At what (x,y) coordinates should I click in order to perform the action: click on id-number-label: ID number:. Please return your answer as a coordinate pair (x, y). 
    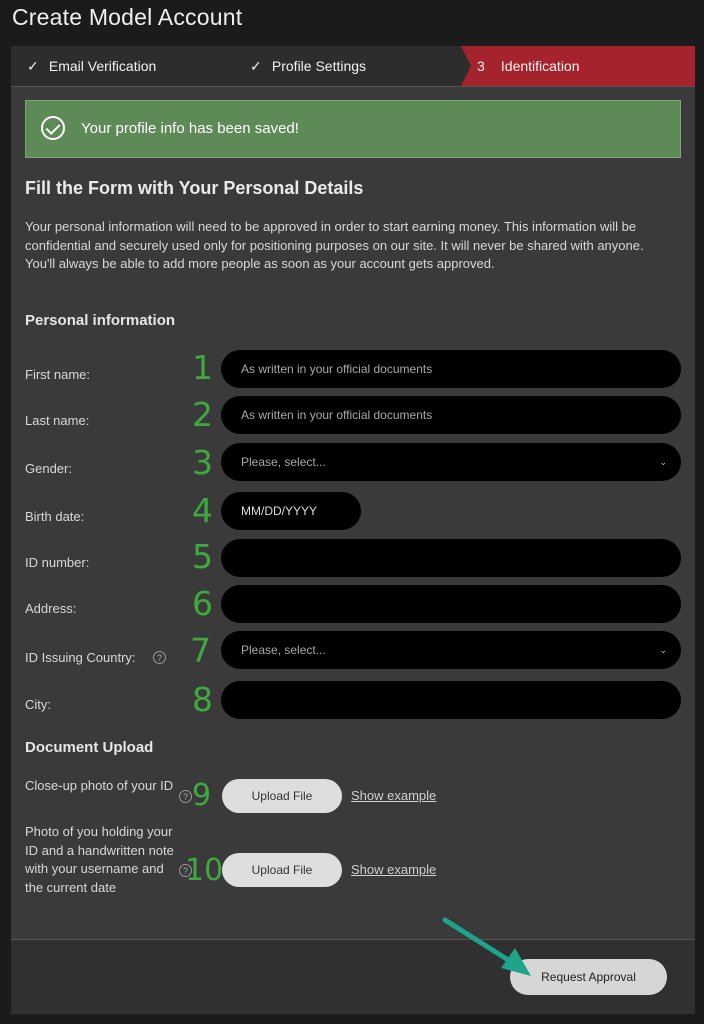
    Looking at the image, I should click on (57, 562).